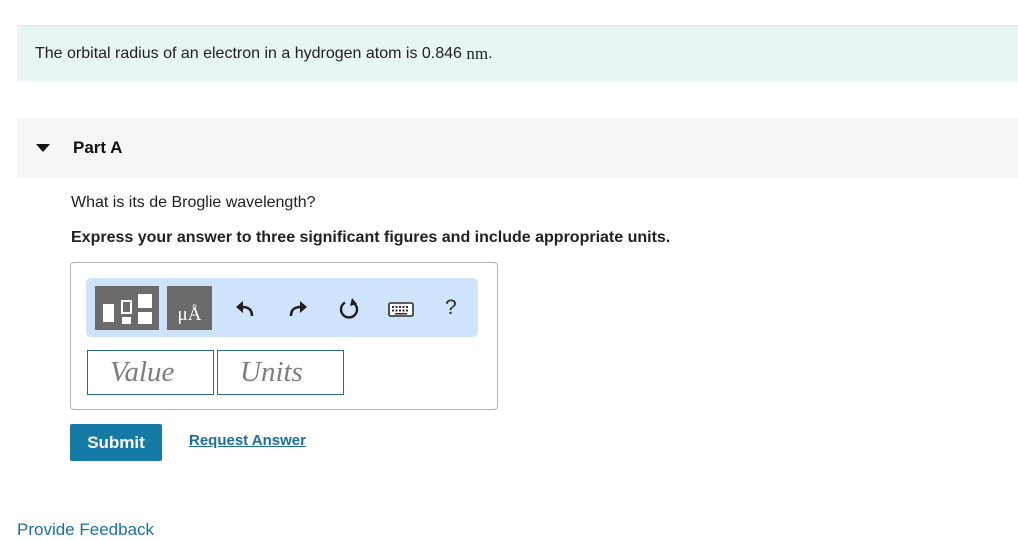 Image resolution: width=1018 pixels, height=540 pixels. I want to click on units-icon-label: μÅ, so click(189, 314).